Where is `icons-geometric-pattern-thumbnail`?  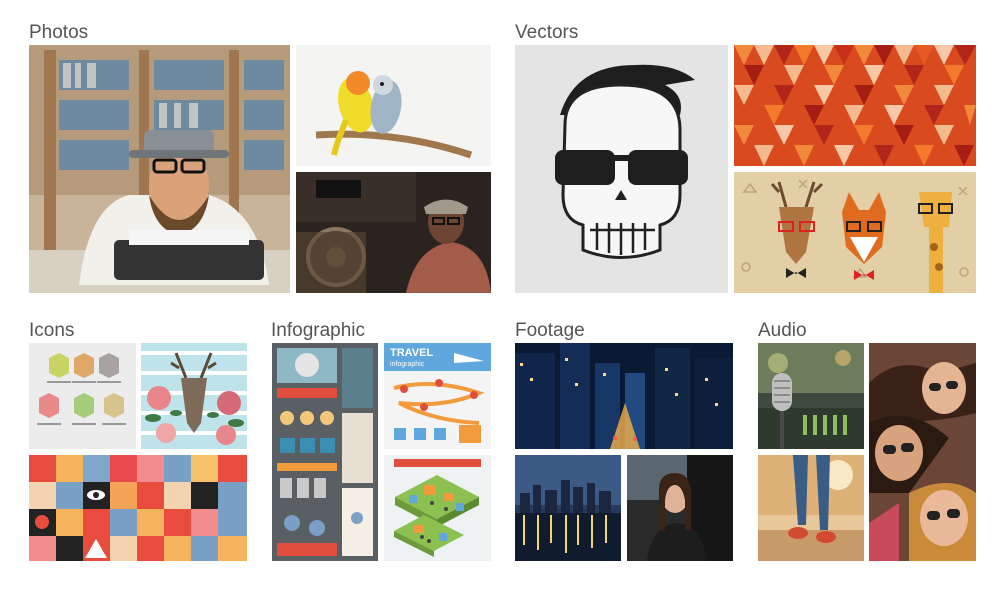
icons-geometric-pattern-thumbnail is located at coordinates (138, 508).